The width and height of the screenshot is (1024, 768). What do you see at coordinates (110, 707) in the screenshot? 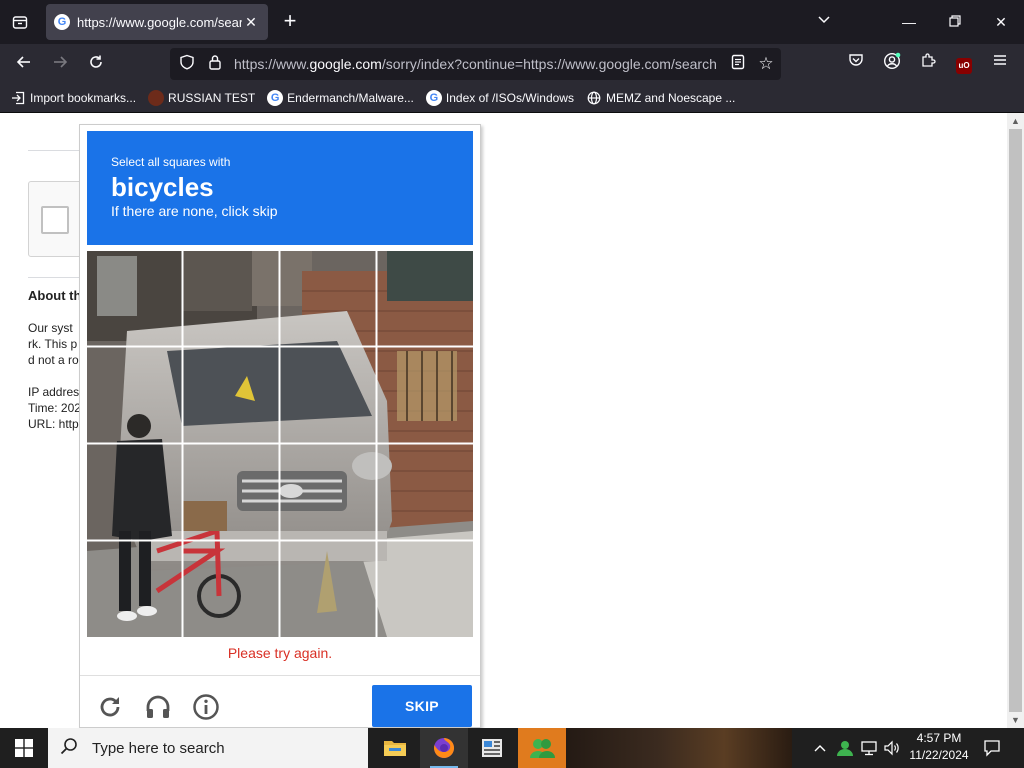
I see `reload-challenge-icon` at bounding box center [110, 707].